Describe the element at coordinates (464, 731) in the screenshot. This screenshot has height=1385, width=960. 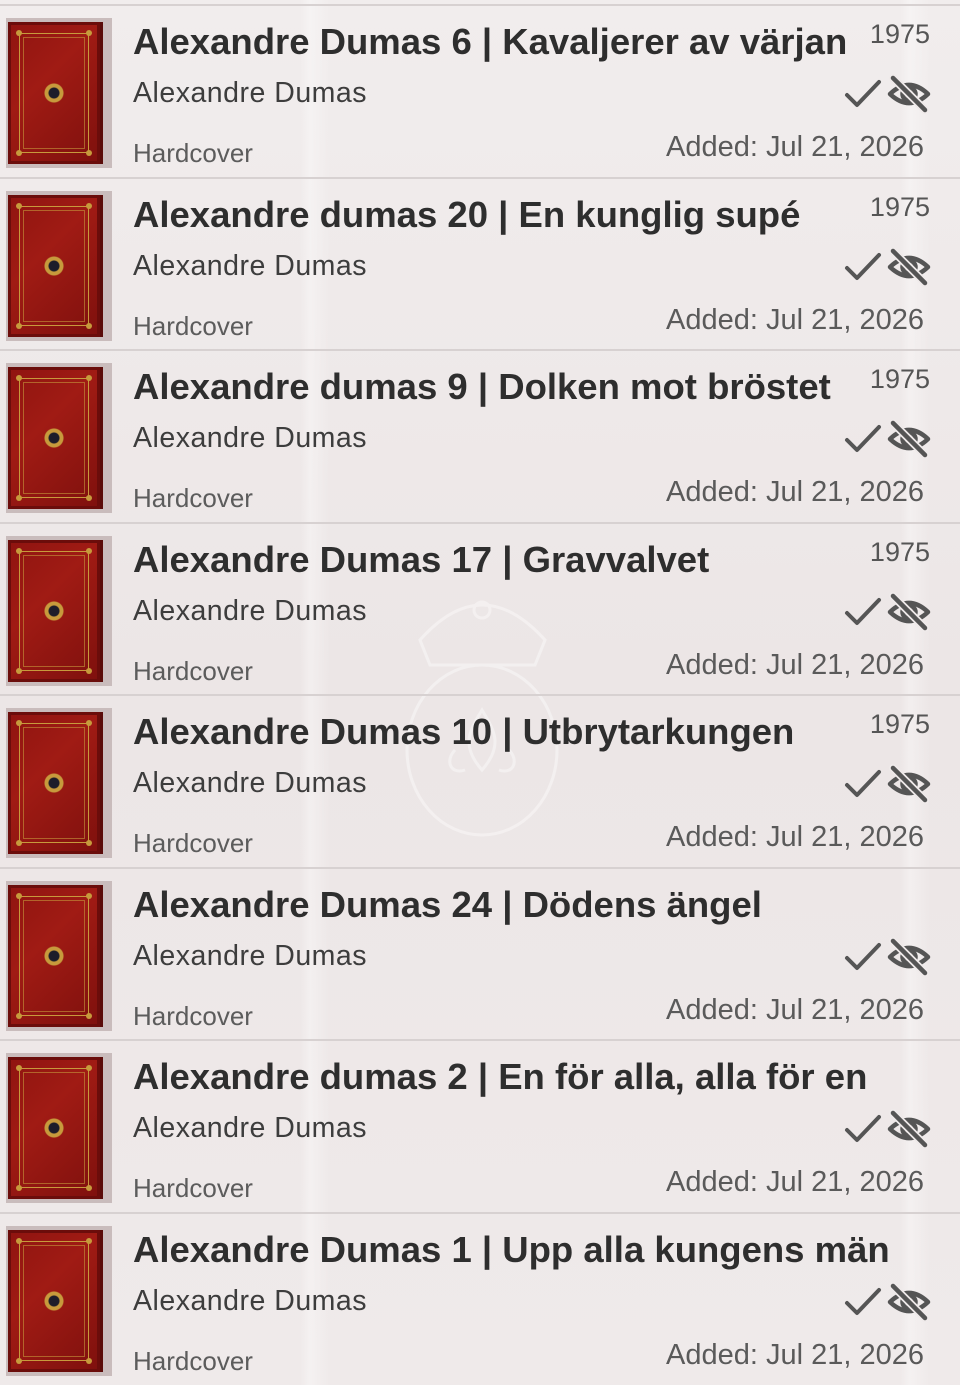
I see `book-title: Alexandre Dumas 10 | Utbrytarkungen` at that location.